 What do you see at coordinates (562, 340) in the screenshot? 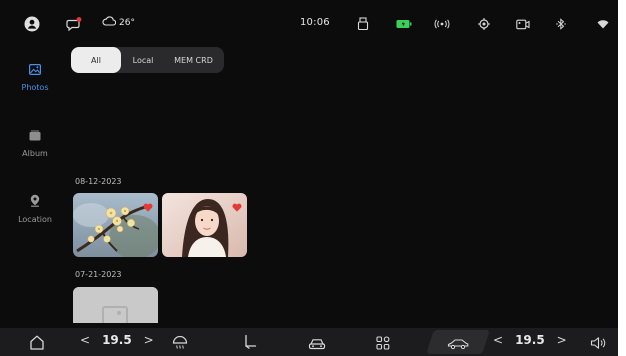
I see `right-temp-increase: >` at bounding box center [562, 340].